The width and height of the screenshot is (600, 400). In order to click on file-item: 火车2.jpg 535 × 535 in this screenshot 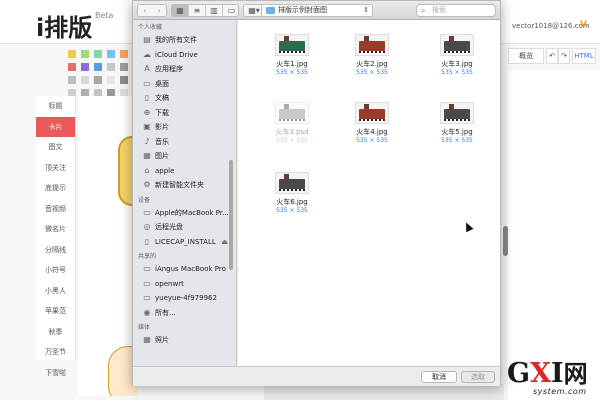, I will do `click(372, 55)`.